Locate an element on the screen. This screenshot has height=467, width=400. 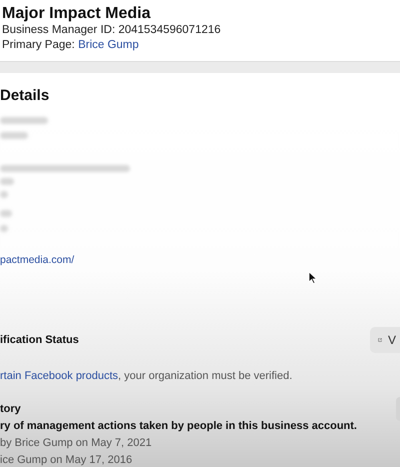
business-name: Major Impact Media is located at coordinates (77, 14).